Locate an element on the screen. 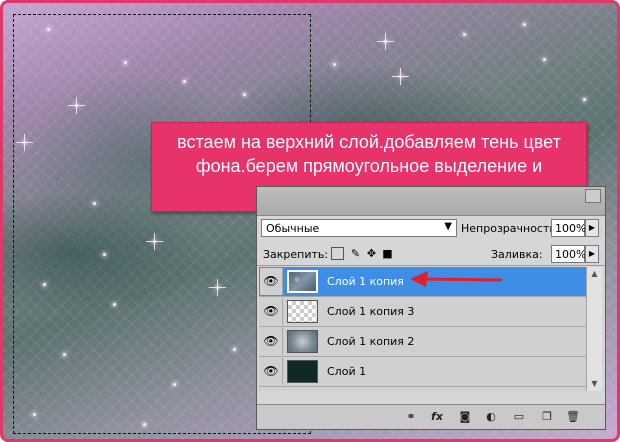  divider is located at coordinates (431, 265).